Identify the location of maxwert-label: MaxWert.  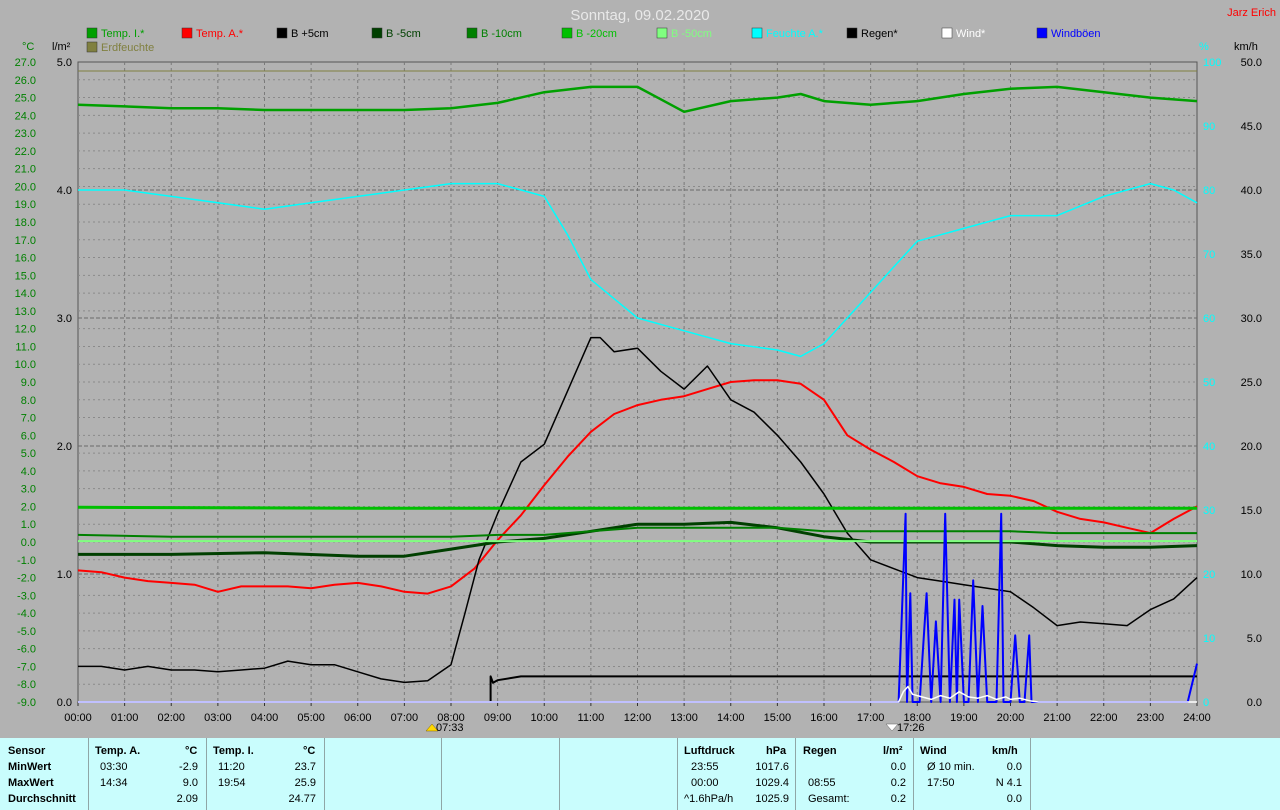
(31, 783).